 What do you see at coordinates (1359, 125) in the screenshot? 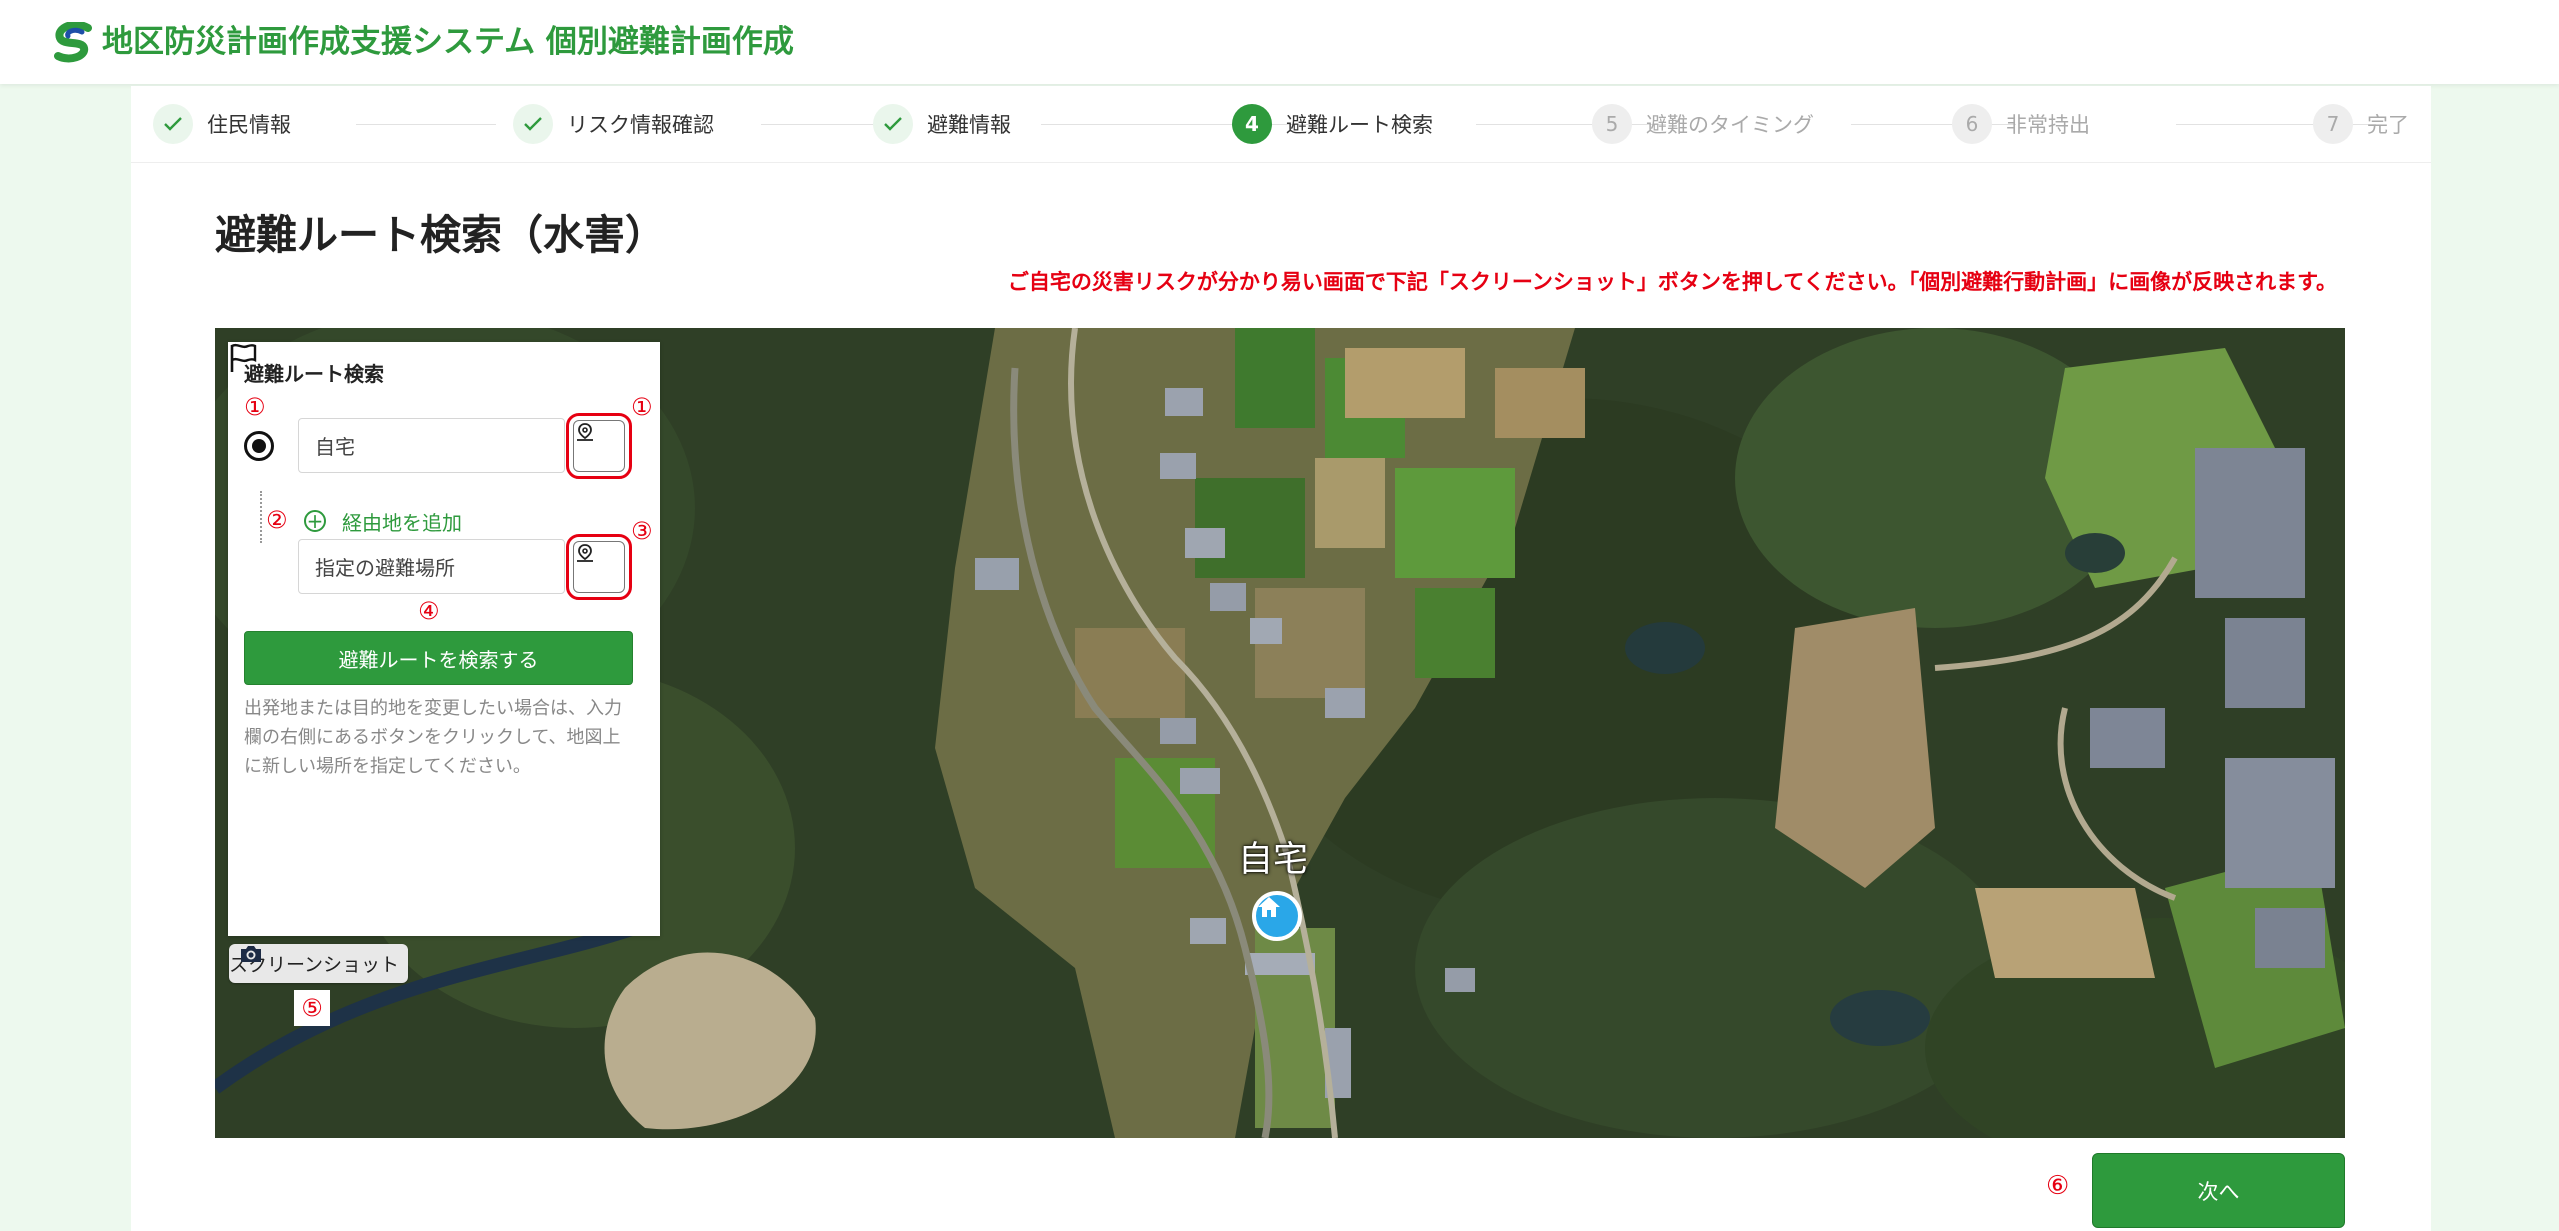
I see `step-label: 避難ルート検索` at bounding box center [1359, 125].